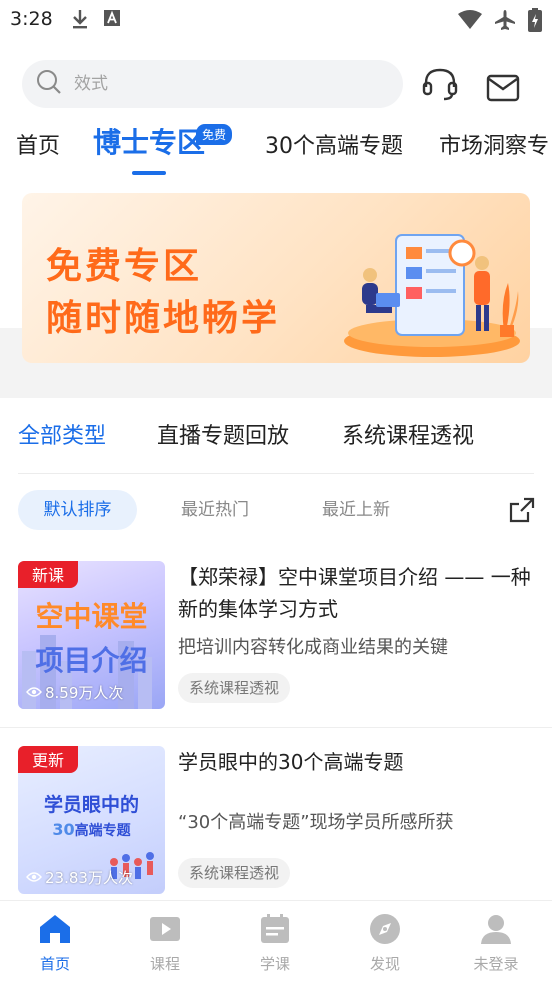  I want to click on nav-discover: 发现, so click(385, 943).